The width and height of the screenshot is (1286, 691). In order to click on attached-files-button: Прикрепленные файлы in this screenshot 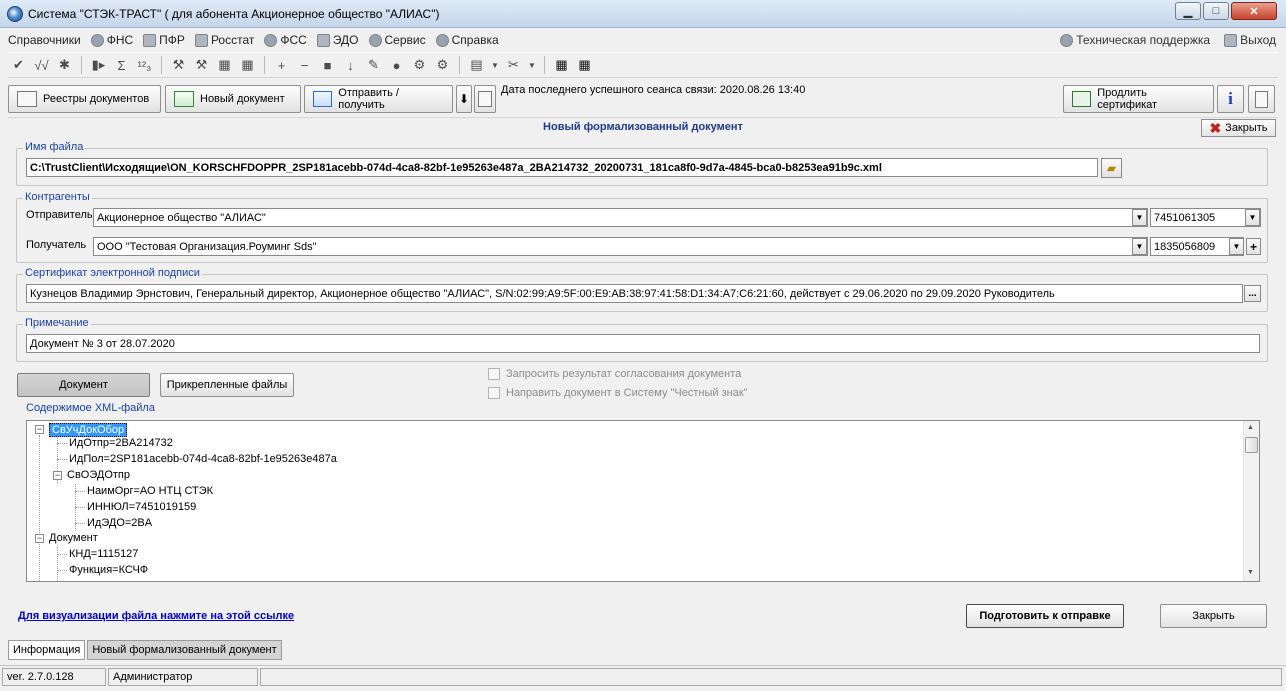, I will do `click(227, 385)`.